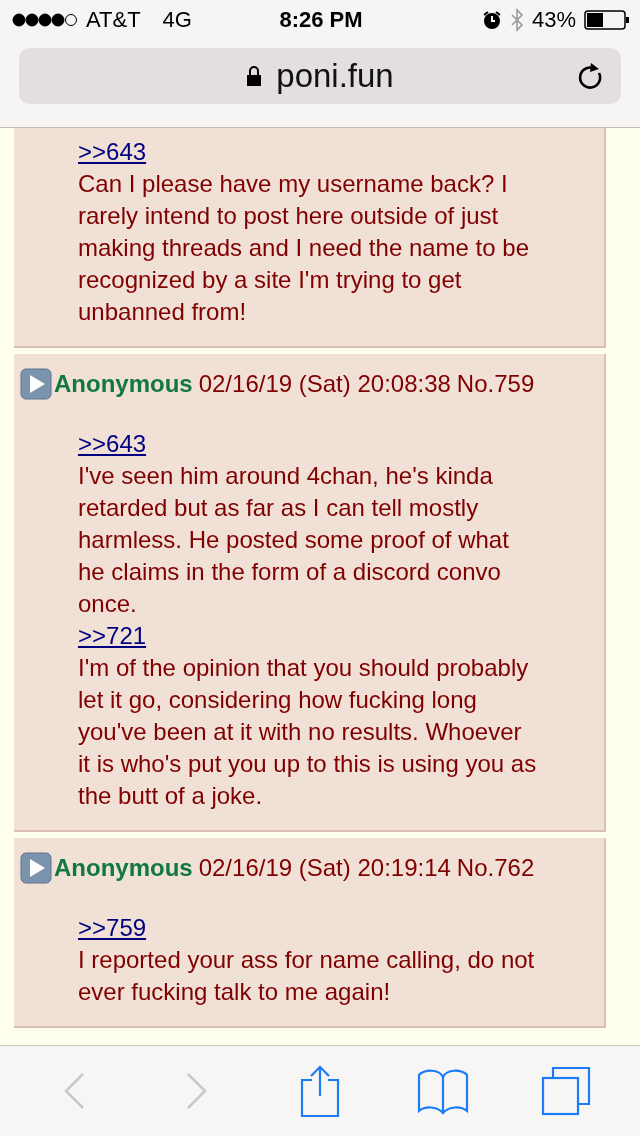 Image resolution: width=640 pixels, height=1136 pixels. Describe the element at coordinates (254, 76) in the screenshot. I see `lock-icon` at that location.